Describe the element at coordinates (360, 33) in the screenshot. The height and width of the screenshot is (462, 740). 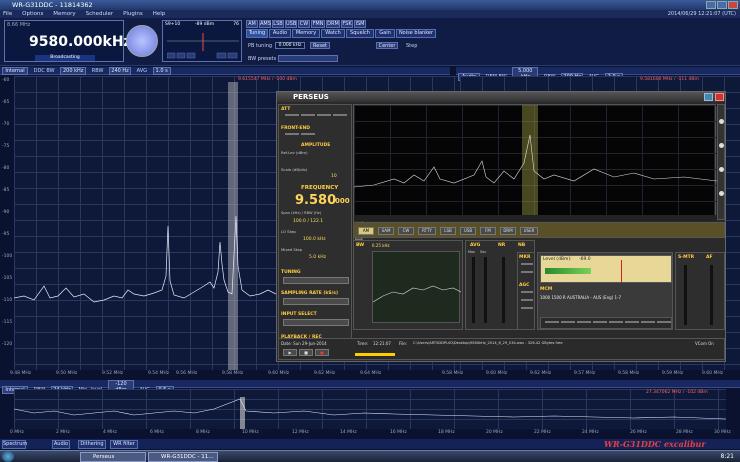
I see `tab-squelch: Squelch` at that location.